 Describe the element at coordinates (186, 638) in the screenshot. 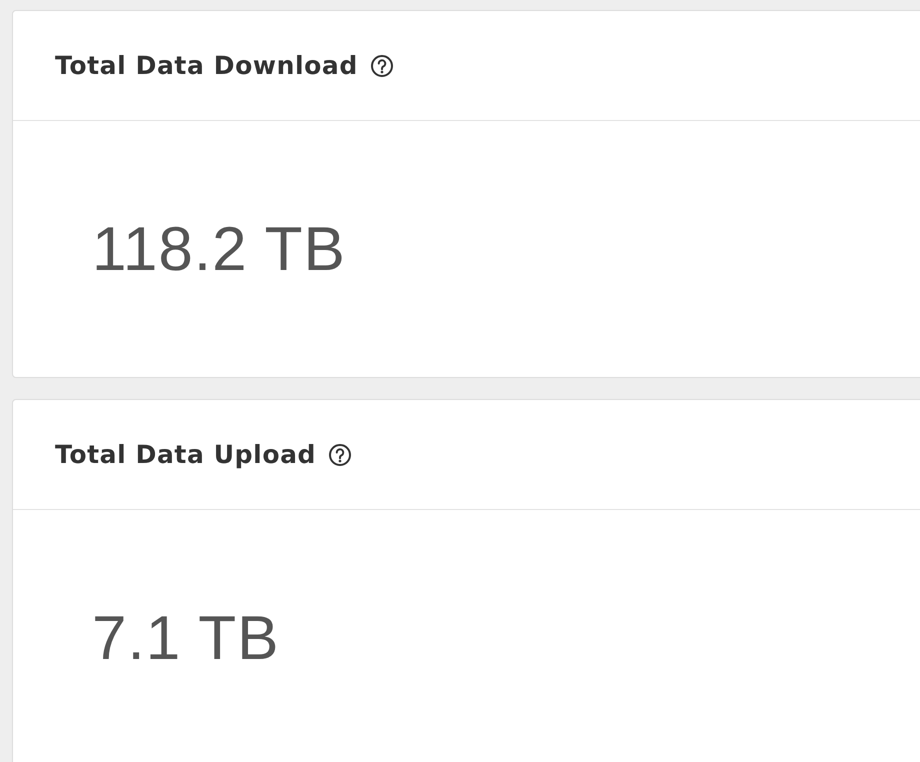

I see `stat-value: 7.1 TB` at that location.